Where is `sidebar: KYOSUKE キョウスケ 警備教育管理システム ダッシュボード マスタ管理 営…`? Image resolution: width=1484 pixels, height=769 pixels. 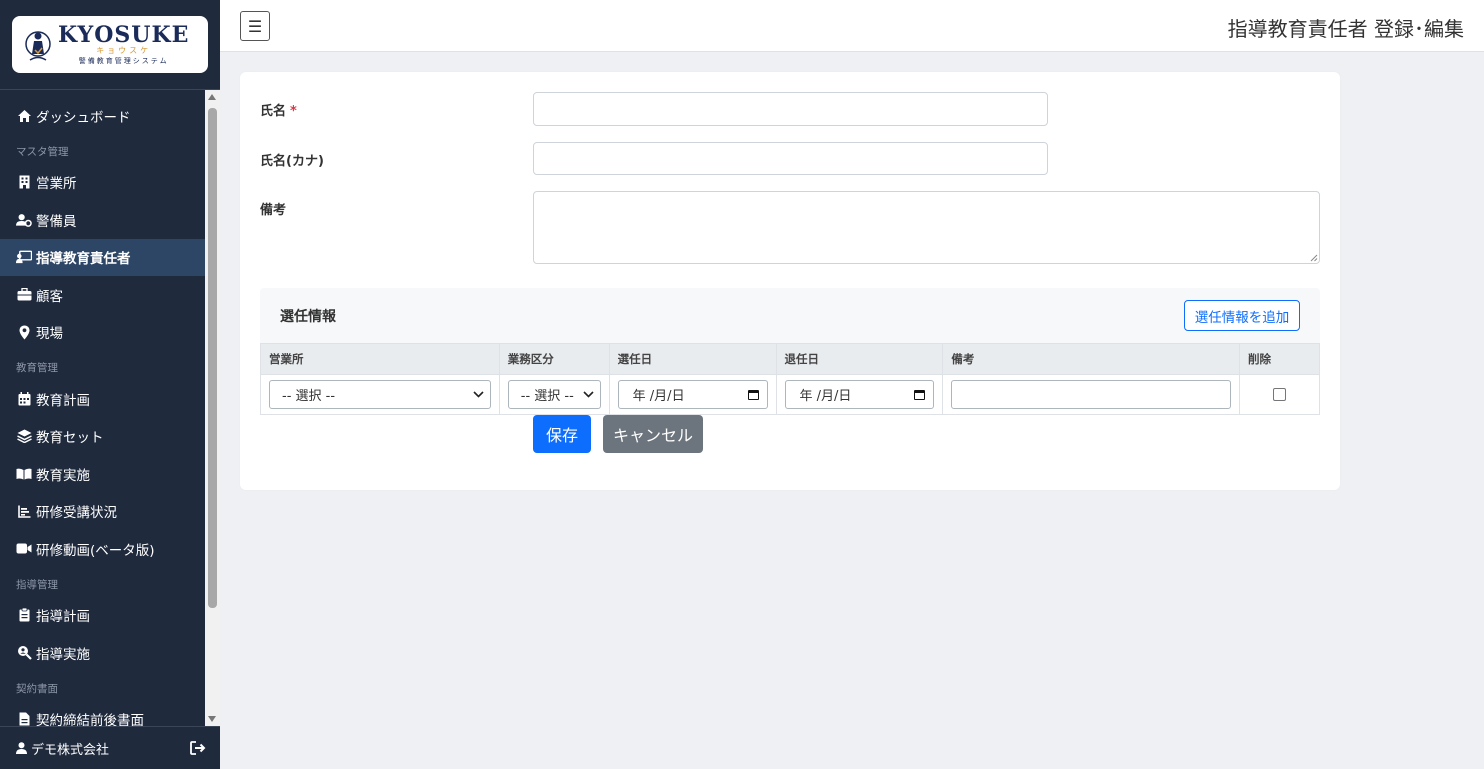 sidebar: KYOSUKE キョウスケ 警備教育管理システム ダッシュボード マスタ管理 営… is located at coordinates (110, 384).